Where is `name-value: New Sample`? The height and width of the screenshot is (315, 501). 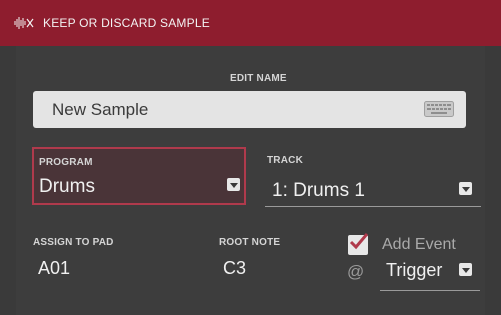
name-value: New Sample is located at coordinates (100, 109).